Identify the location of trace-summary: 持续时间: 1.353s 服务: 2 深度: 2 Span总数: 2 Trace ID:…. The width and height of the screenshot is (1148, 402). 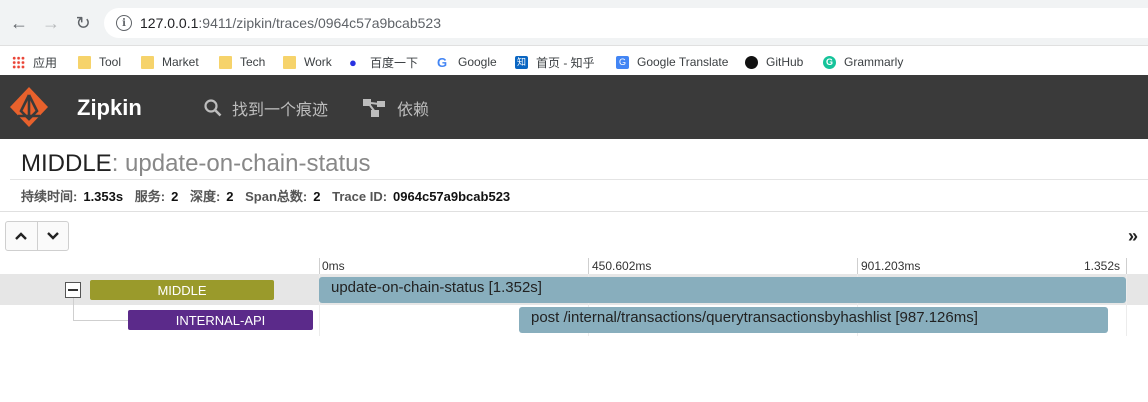
(266, 196).